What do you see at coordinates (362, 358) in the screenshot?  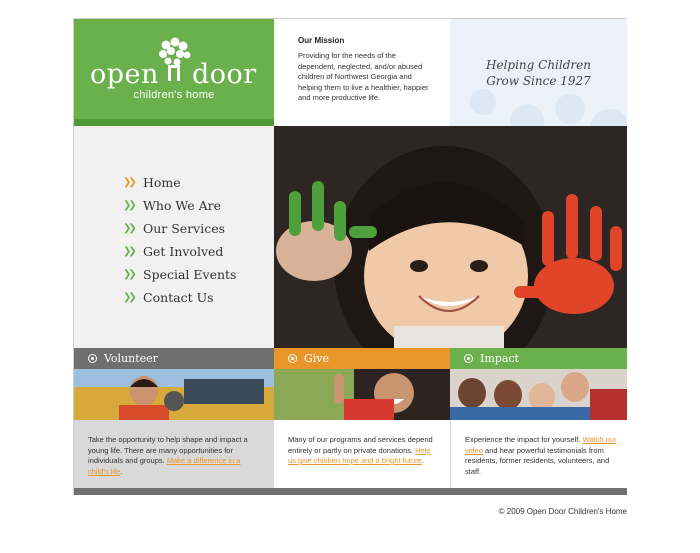 I see `tab-give: Give` at bounding box center [362, 358].